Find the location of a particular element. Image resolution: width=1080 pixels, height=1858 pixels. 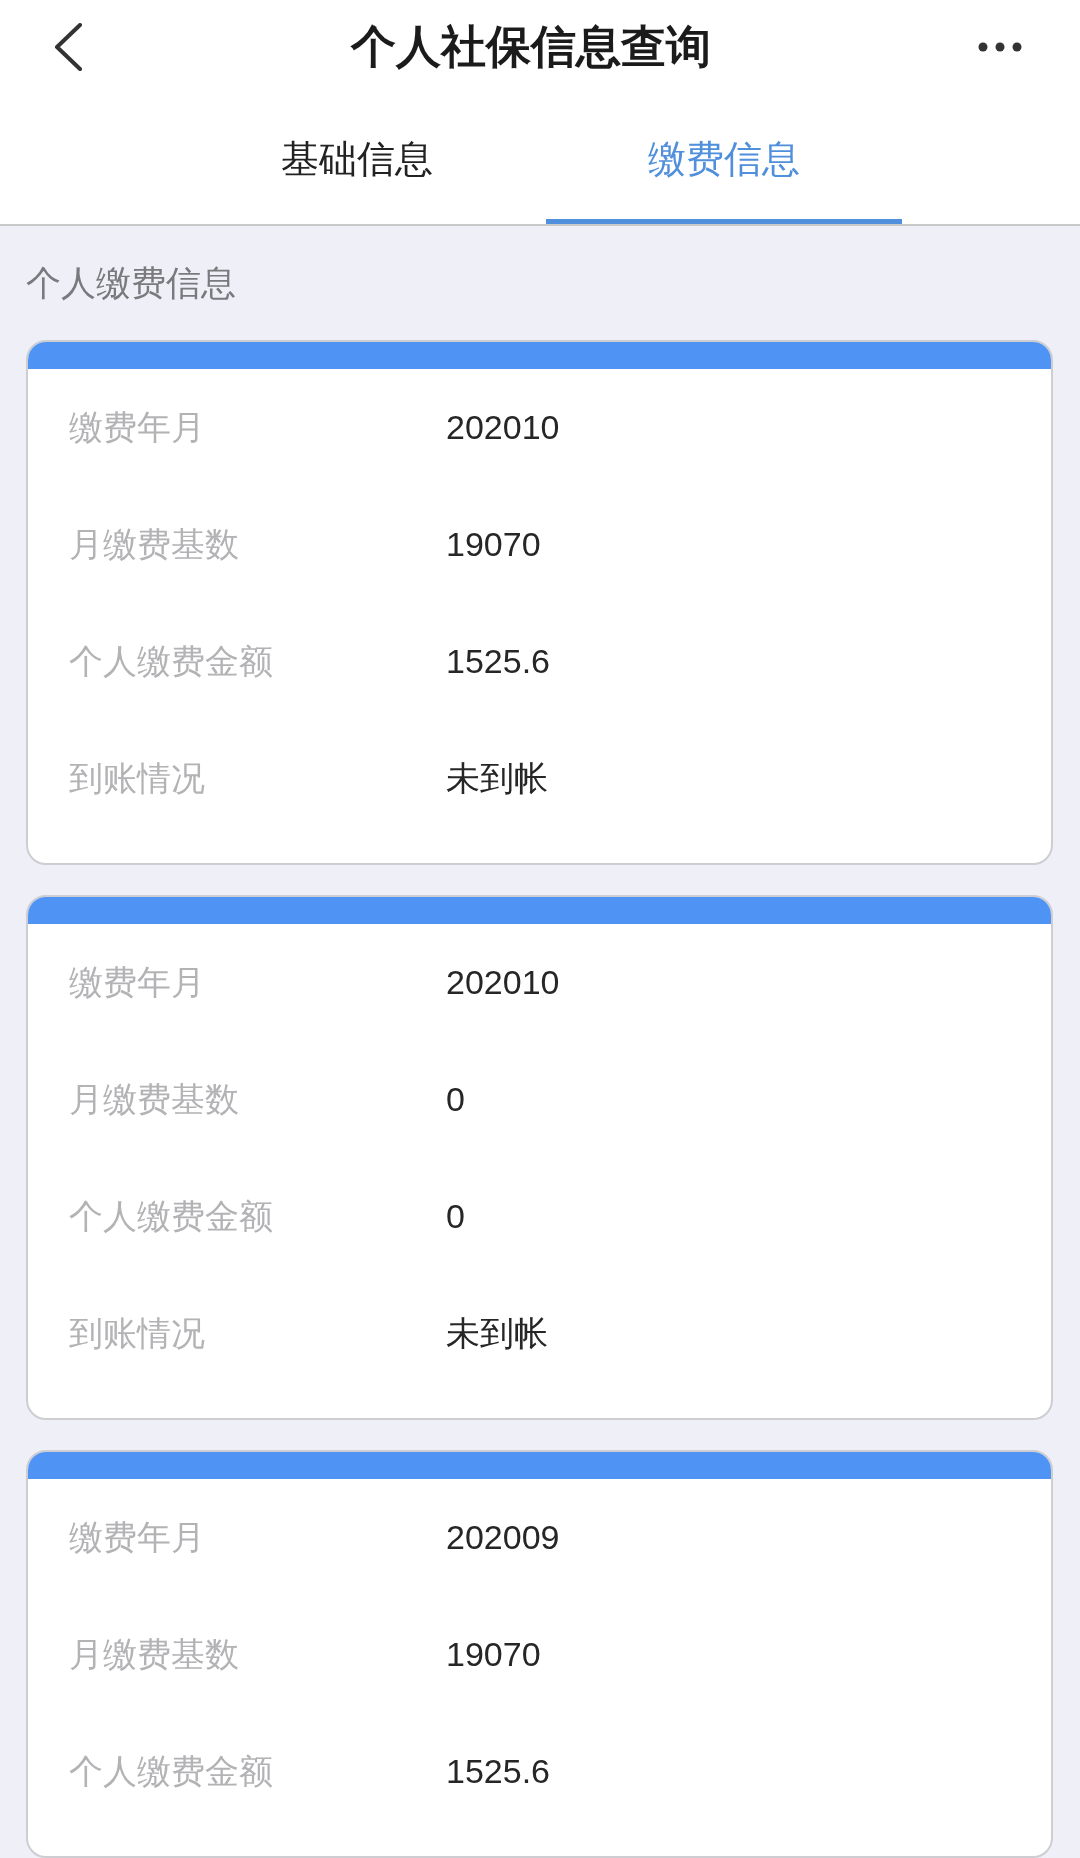

more-icon is located at coordinates (1000, 47).